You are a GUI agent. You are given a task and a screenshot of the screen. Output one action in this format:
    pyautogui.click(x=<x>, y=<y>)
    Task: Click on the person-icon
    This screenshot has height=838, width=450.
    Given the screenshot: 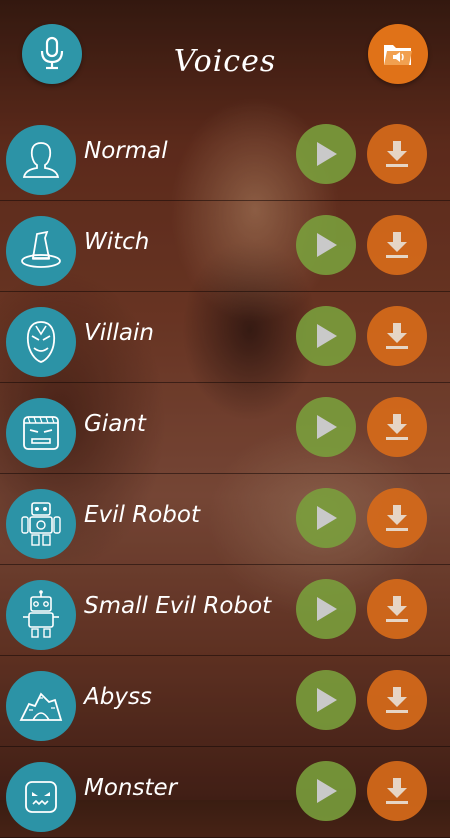 What is the action you would take?
    pyautogui.click(x=41, y=160)
    